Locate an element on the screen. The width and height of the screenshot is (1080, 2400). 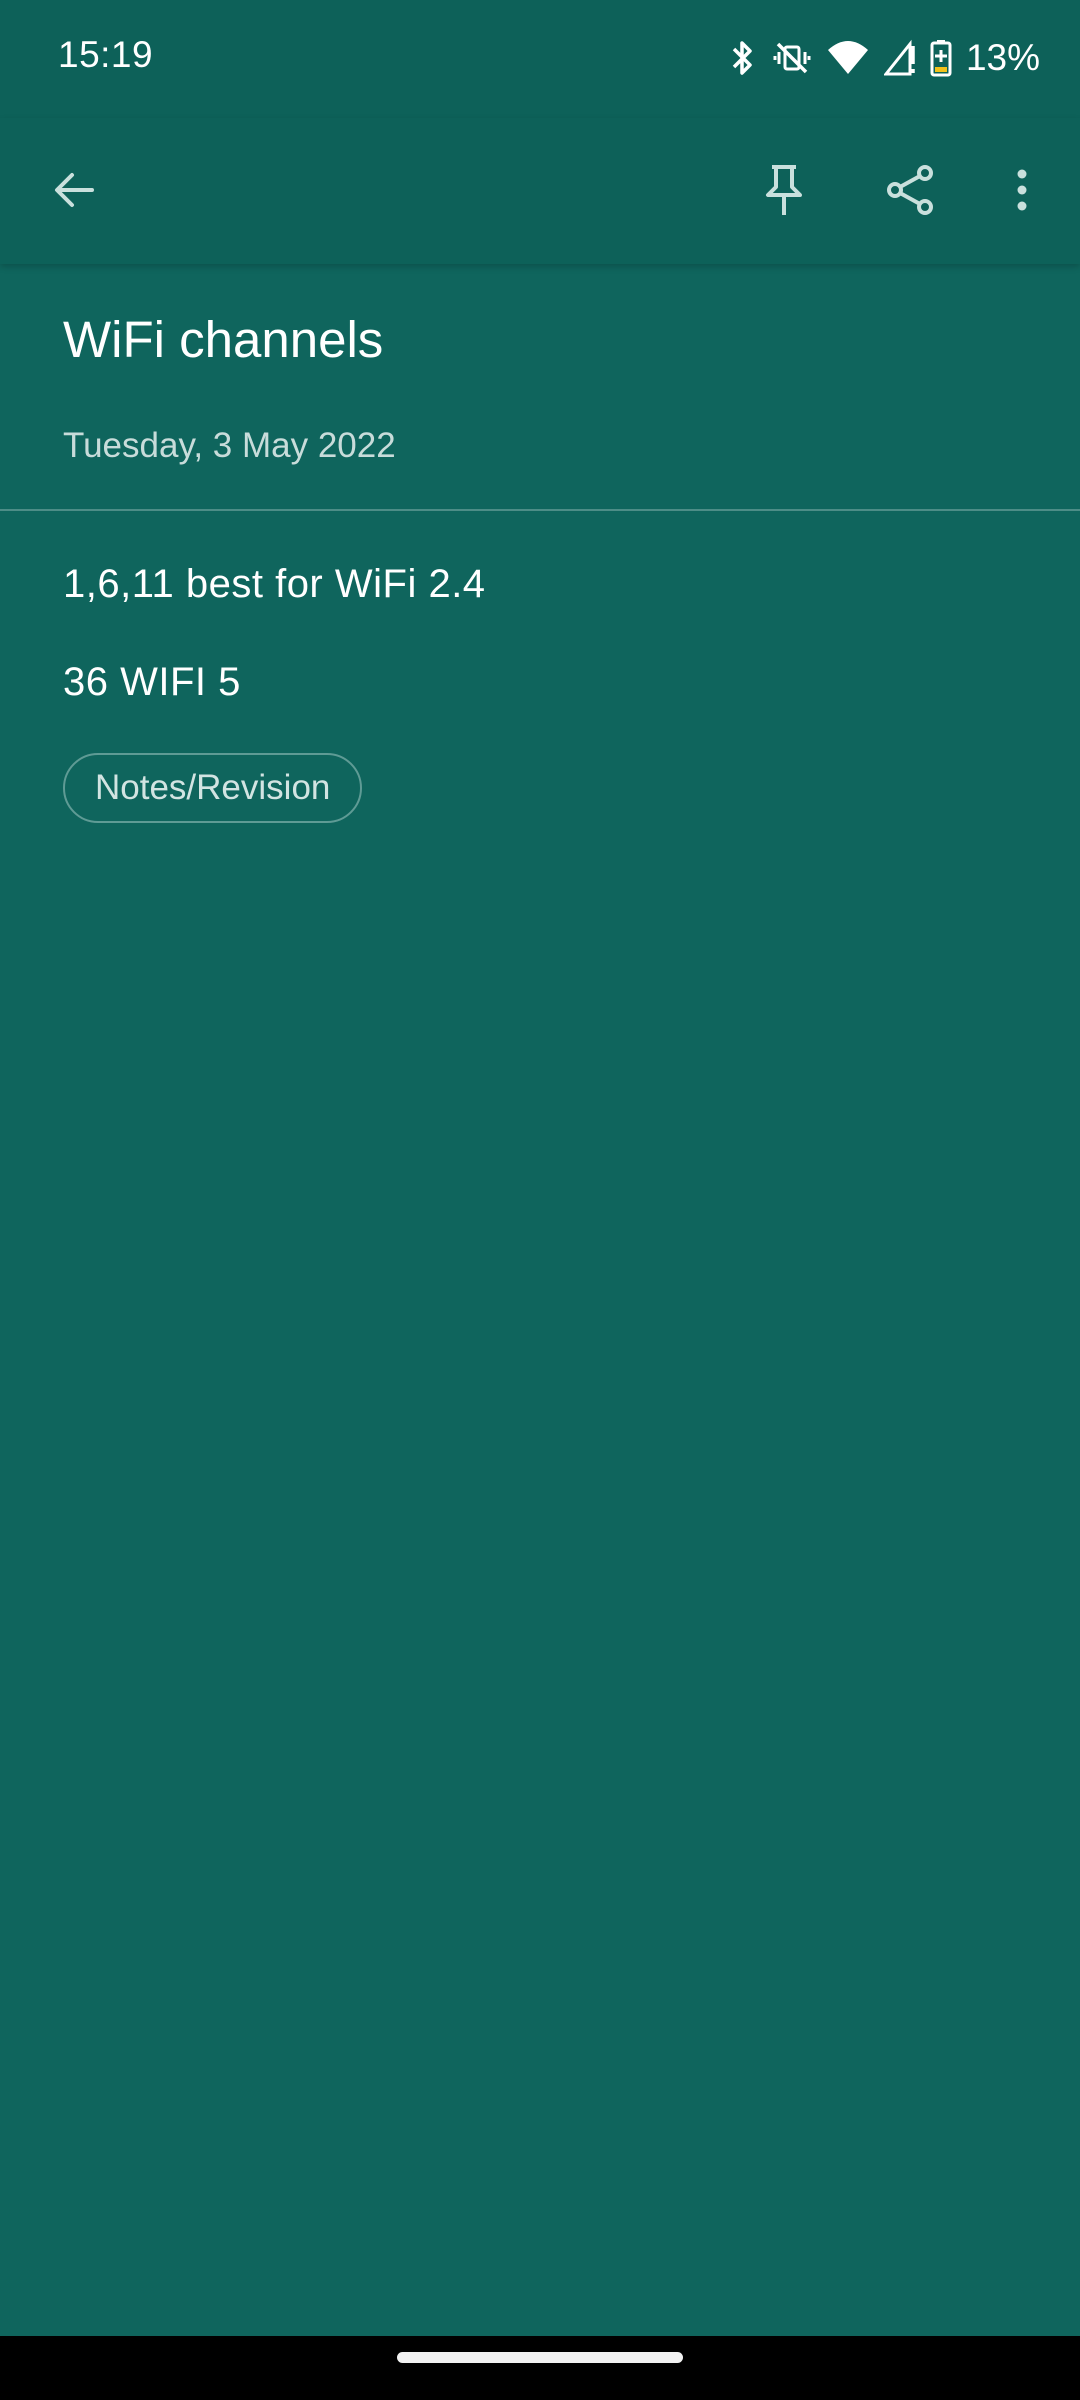
battery-charging-icon is located at coordinates (941, 58).